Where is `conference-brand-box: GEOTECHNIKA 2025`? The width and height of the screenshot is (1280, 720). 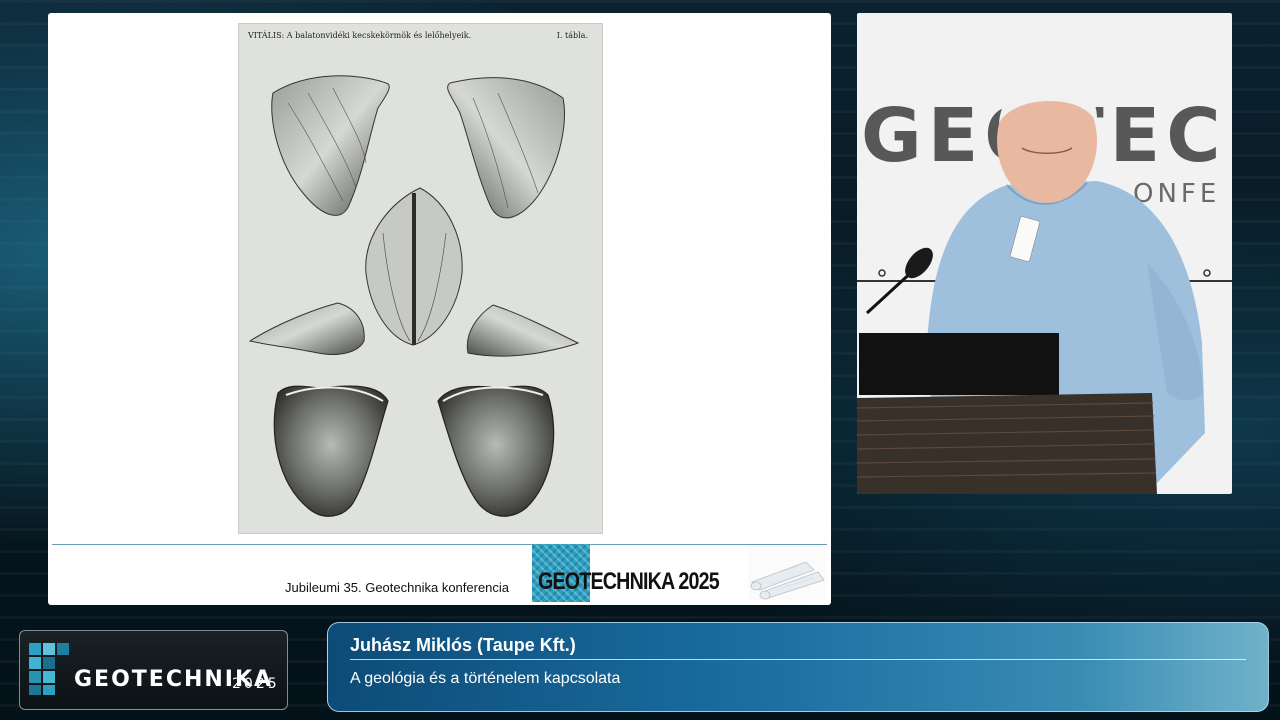 conference-brand-box: GEOTECHNIKA 2025 is located at coordinates (153, 670).